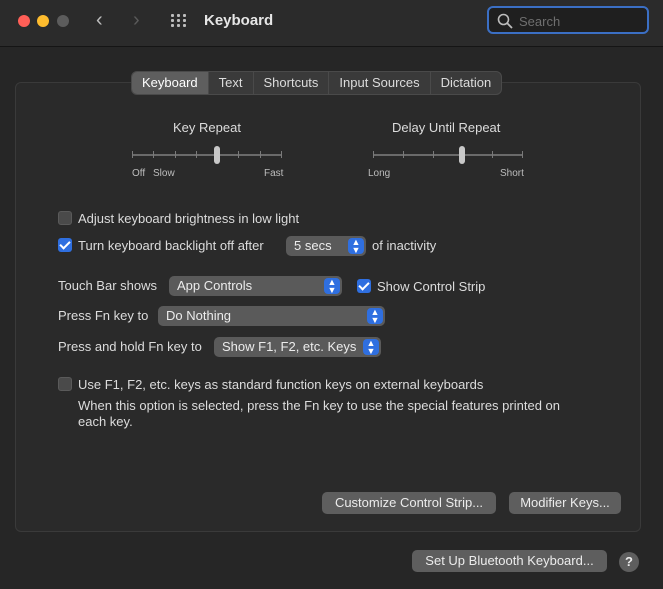  I want to click on delay-until-repeat-track, so click(448, 155).